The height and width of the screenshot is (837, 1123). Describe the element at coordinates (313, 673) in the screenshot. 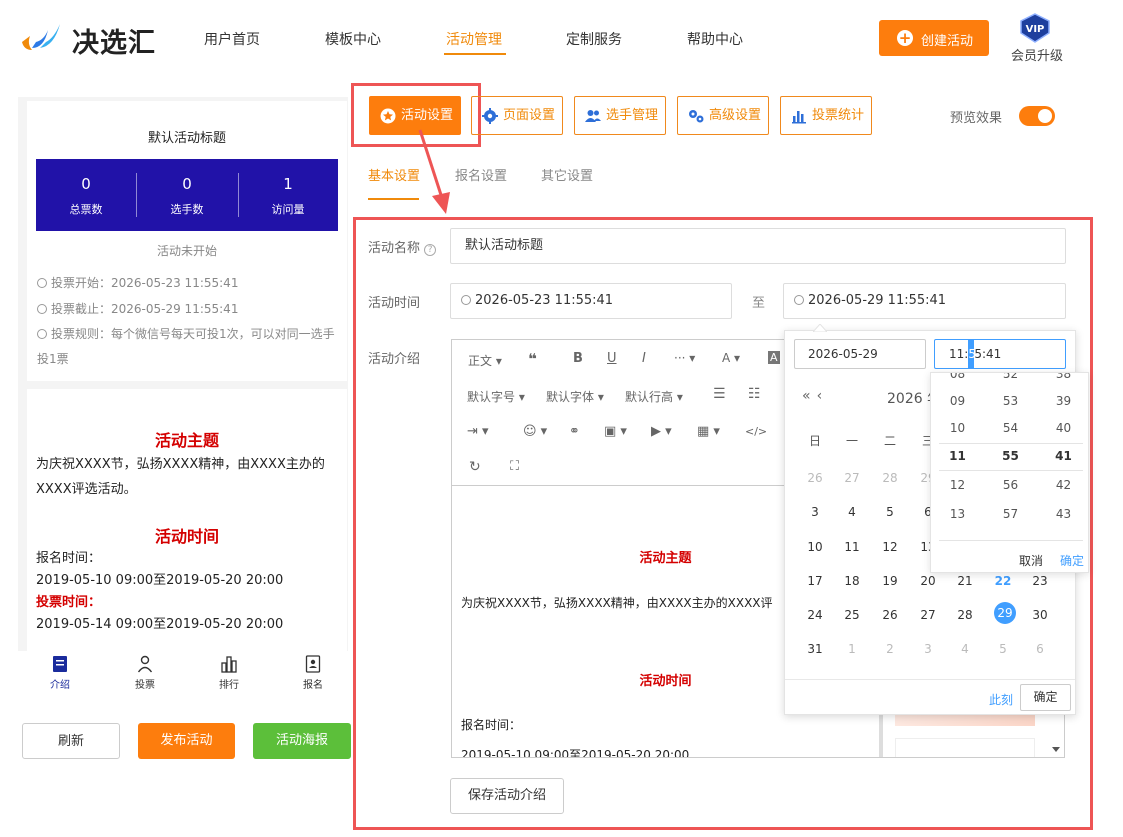

I see `tabbar-signup: 报名` at that location.